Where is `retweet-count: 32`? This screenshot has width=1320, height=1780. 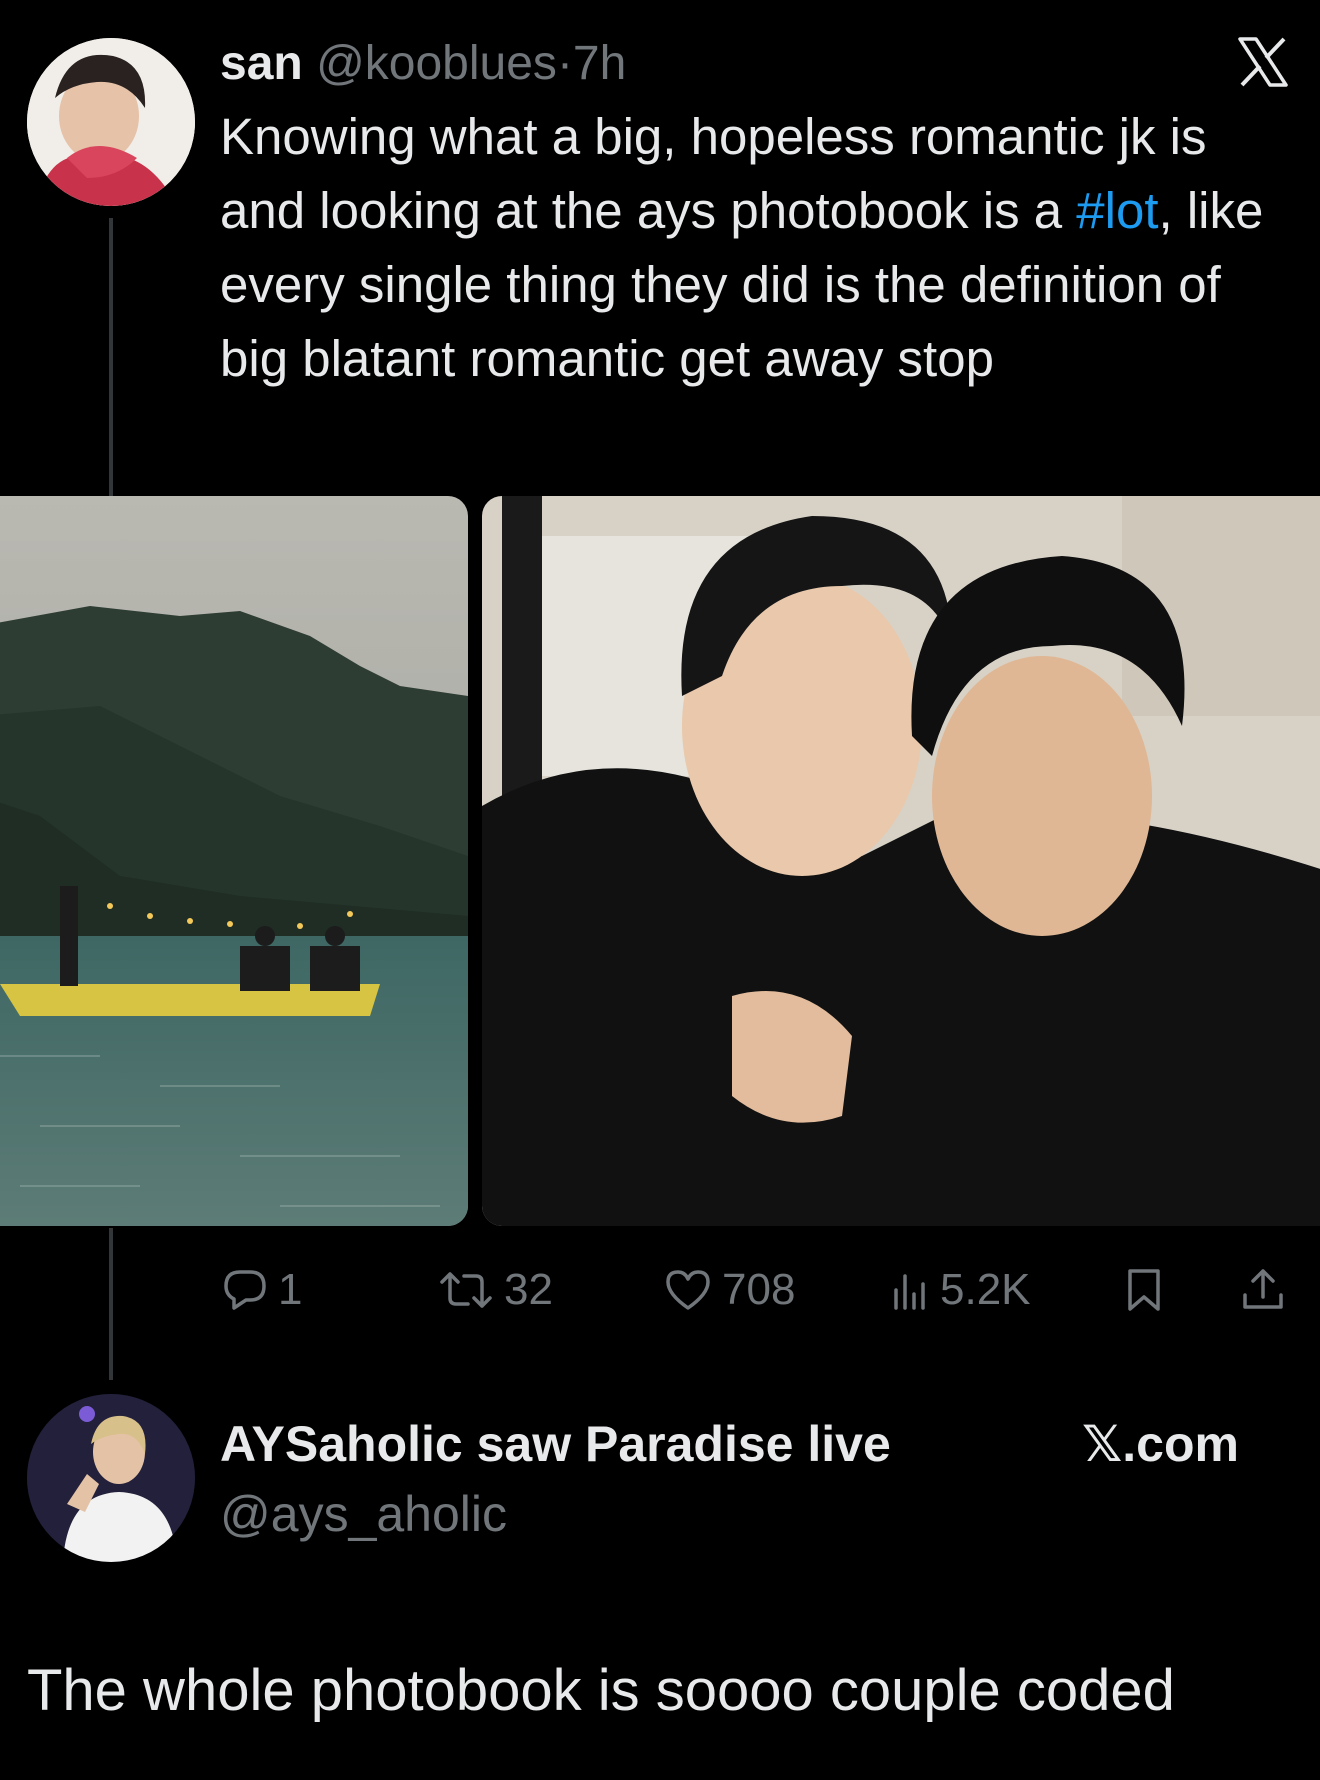
retweet-count: 32 is located at coordinates (528, 1289).